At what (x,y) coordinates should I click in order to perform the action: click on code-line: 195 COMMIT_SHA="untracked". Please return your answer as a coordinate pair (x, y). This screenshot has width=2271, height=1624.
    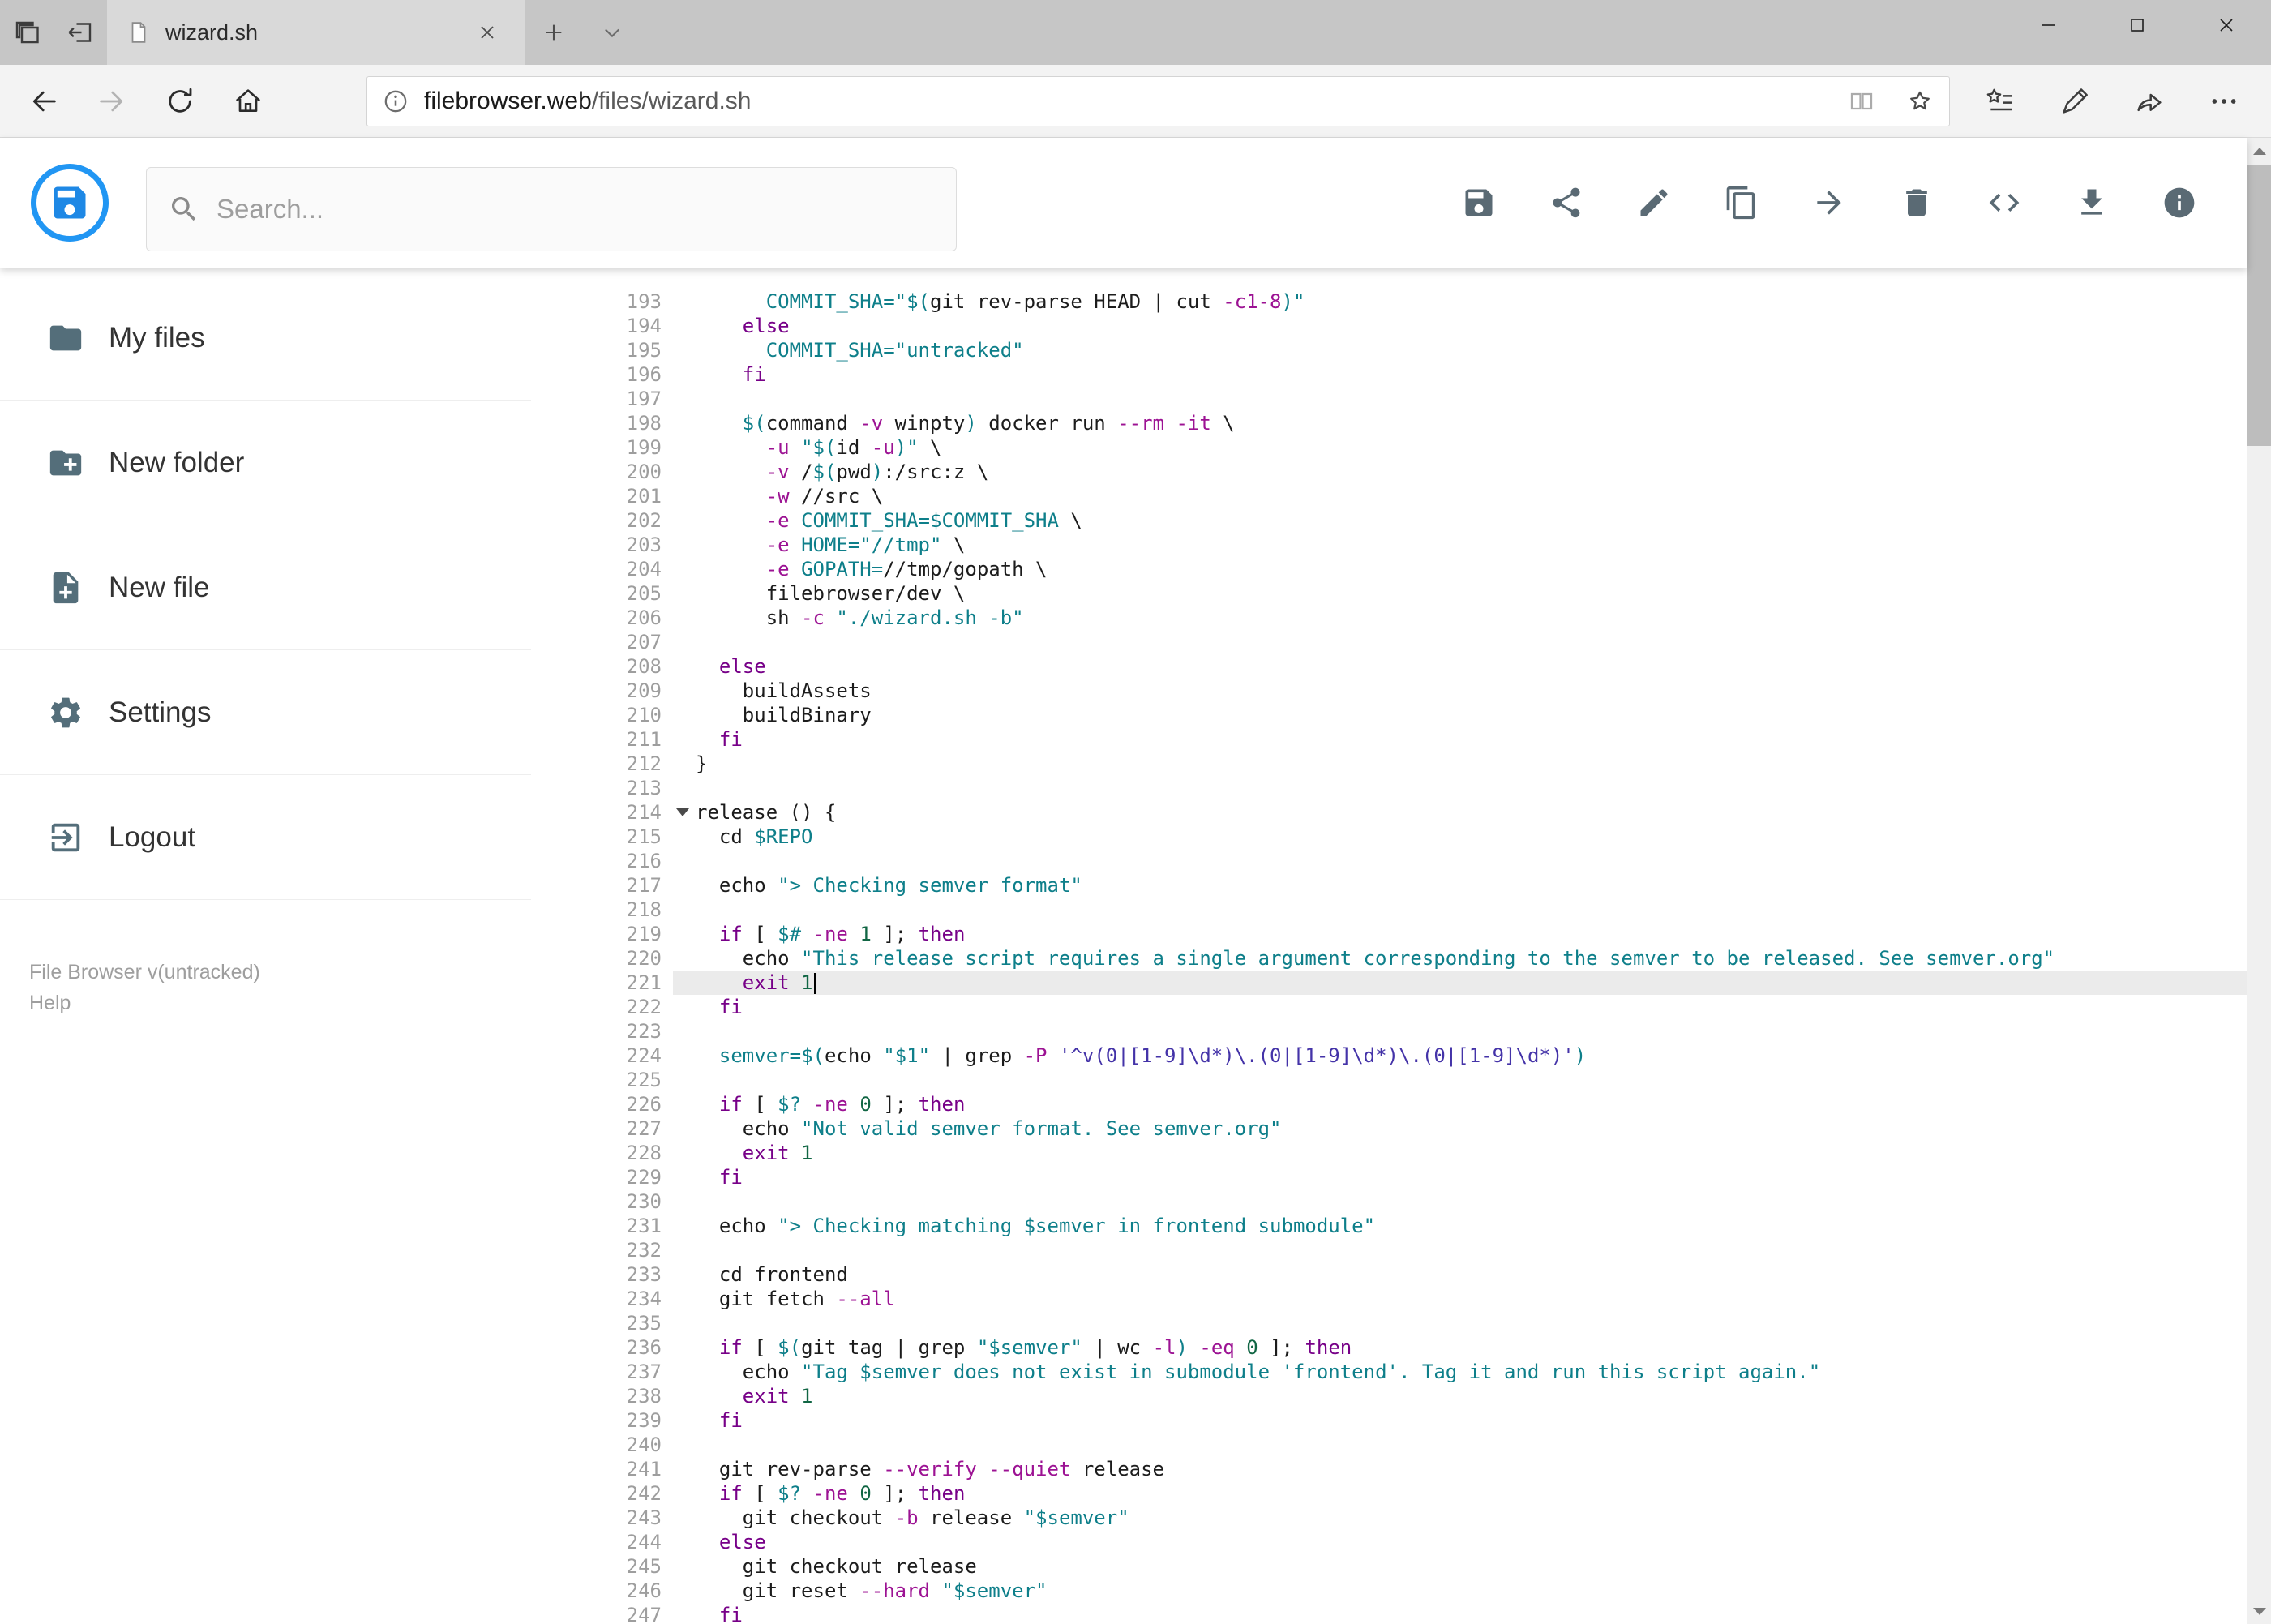
    Looking at the image, I should click on (1389, 350).